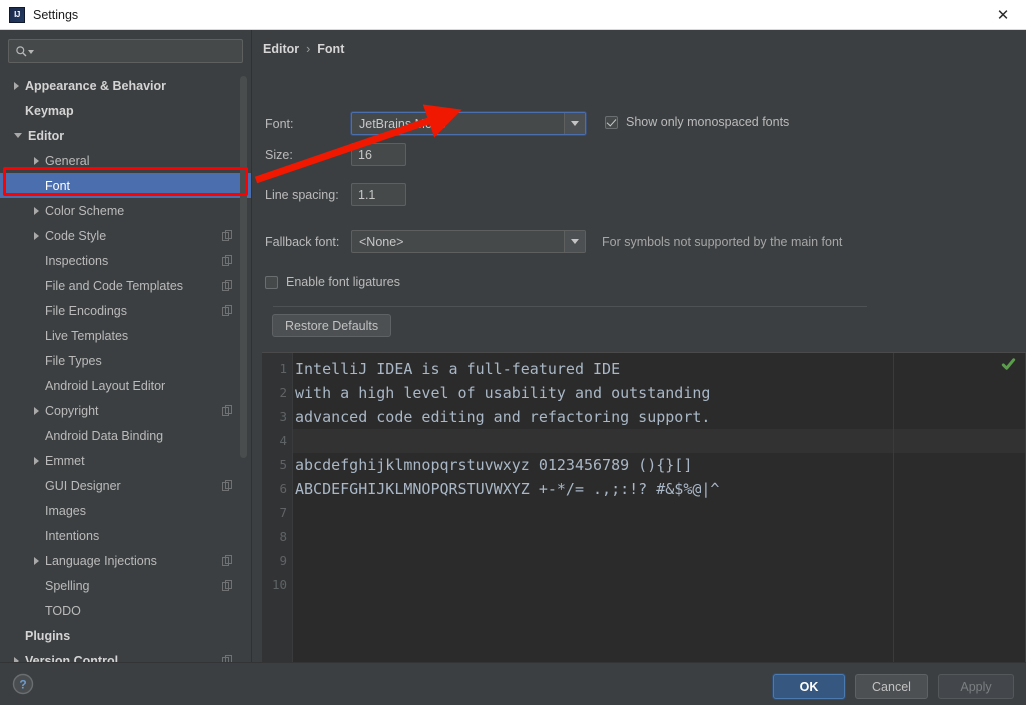 The width and height of the screenshot is (1026, 705). I want to click on sidebar-item-version-control: Version Control, so click(125, 655).